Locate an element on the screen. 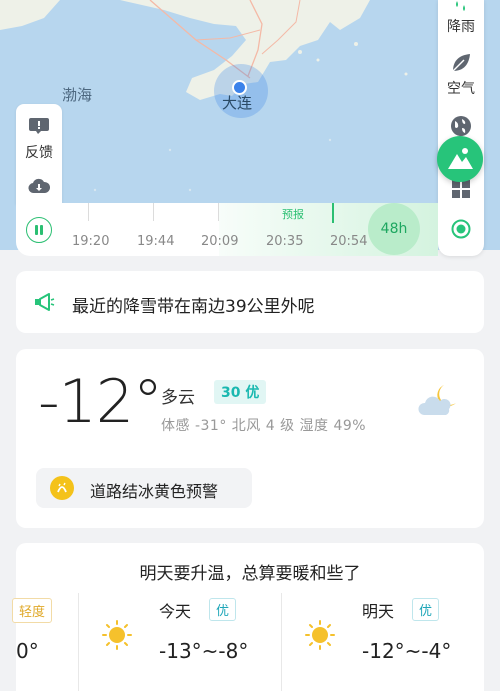 The image size is (500, 691). layer-air-label: 空气 is located at coordinates (461, 89).